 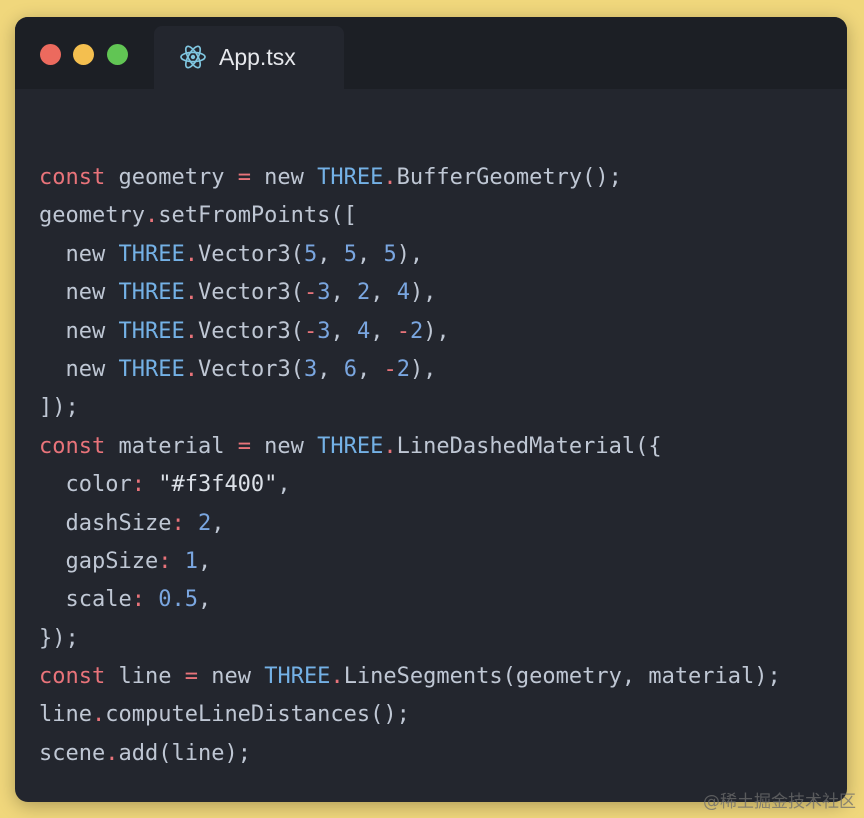 I want to click on code-line: scale: 0.5,, so click(x=410, y=600).